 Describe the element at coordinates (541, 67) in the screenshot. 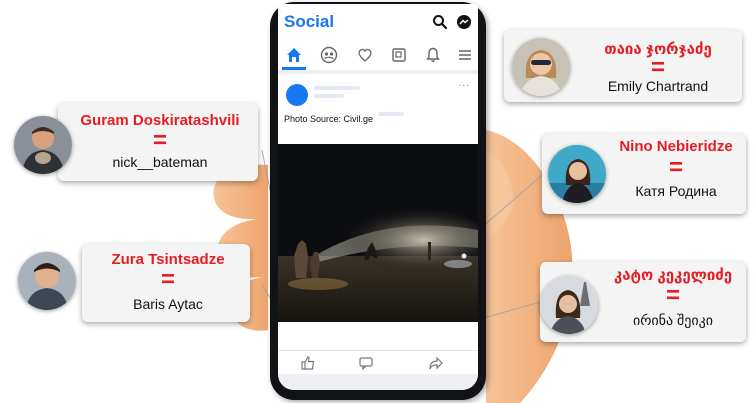

I see `avatar-taia` at that location.